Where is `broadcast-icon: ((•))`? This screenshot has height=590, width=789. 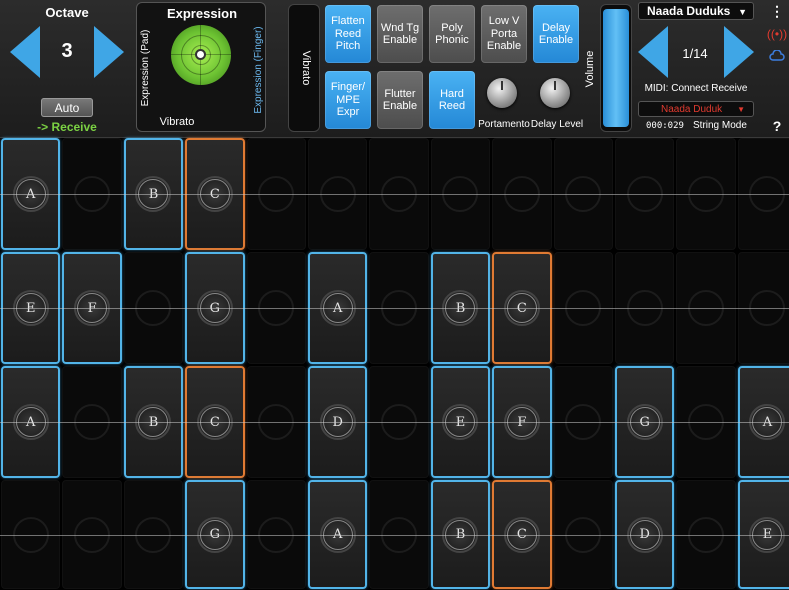 broadcast-icon: ((•)) is located at coordinates (777, 34).